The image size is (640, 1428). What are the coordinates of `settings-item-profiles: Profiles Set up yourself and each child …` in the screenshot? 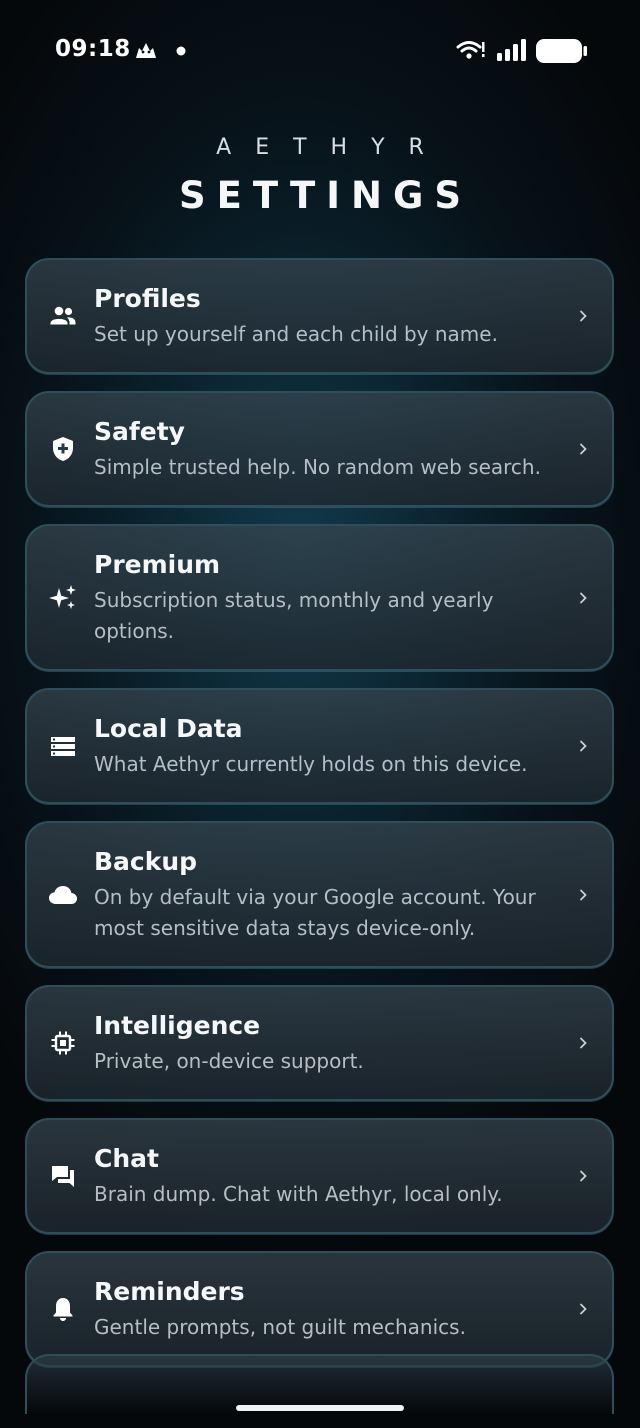 It's located at (319, 316).